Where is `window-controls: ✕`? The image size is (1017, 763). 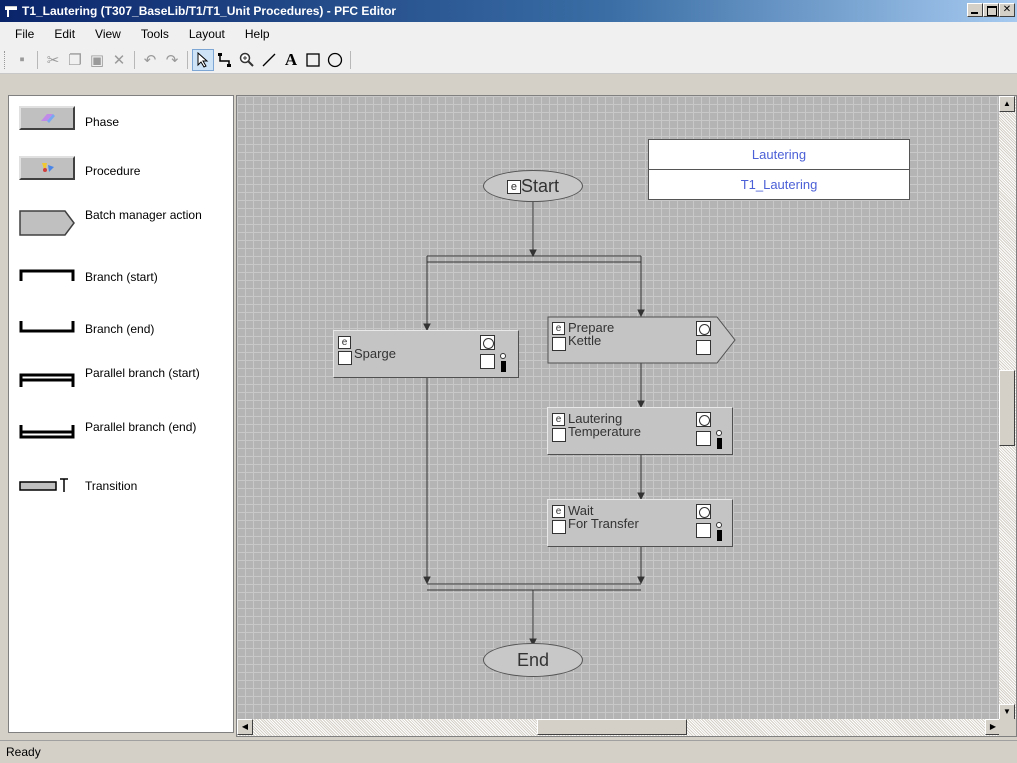 window-controls: ✕ is located at coordinates (991, 10).